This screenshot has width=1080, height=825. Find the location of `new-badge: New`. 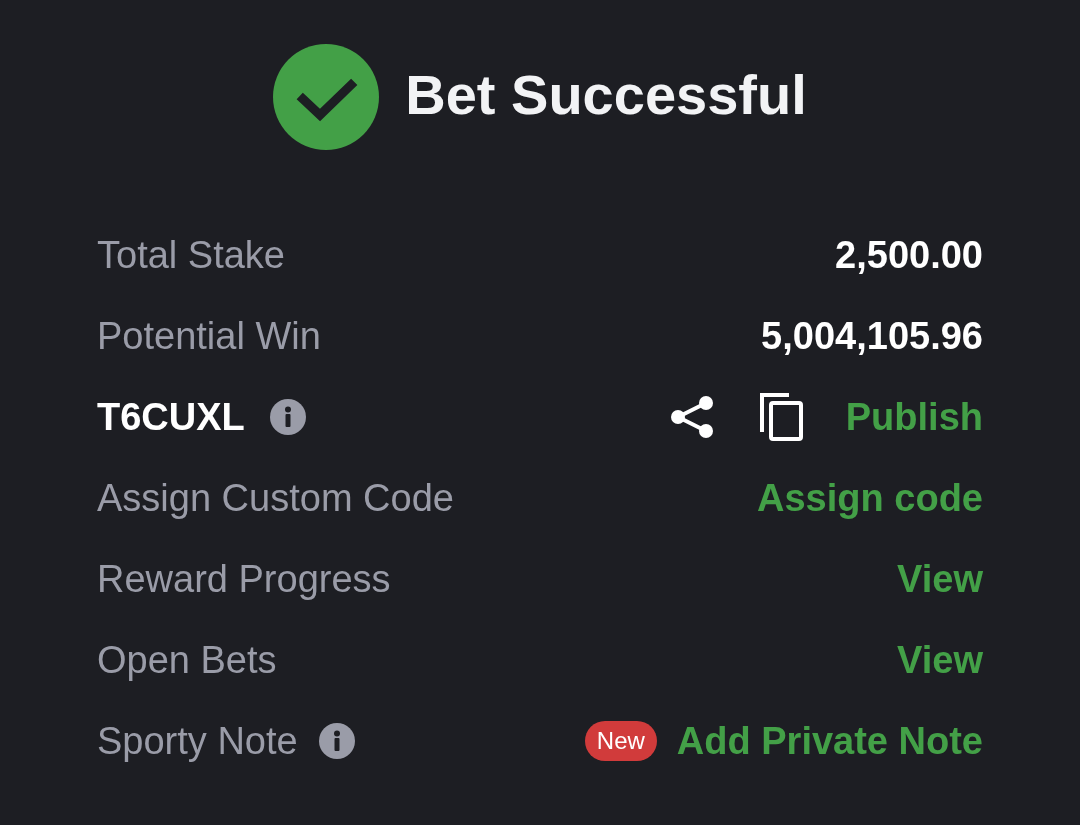

new-badge: New is located at coordinates (620, 740).